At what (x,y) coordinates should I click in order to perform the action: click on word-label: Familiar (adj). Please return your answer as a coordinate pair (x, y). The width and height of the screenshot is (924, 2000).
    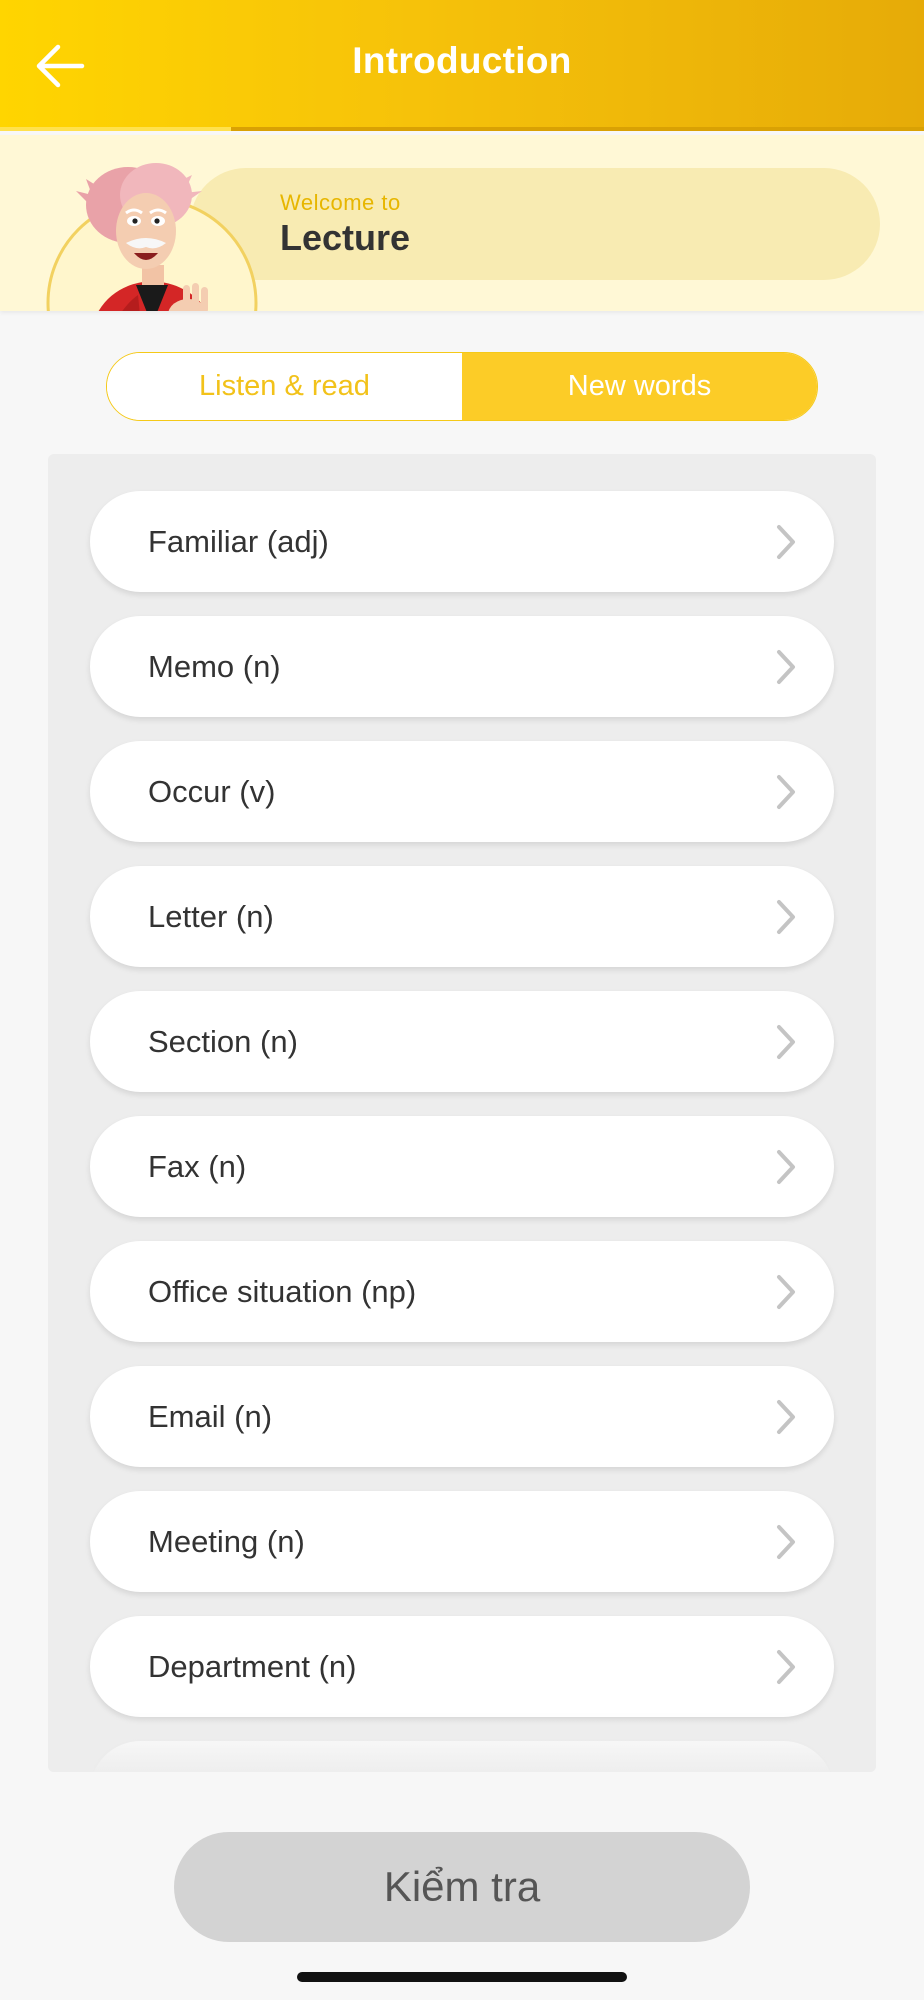
    Looking at the image, I should click on (238, 541).